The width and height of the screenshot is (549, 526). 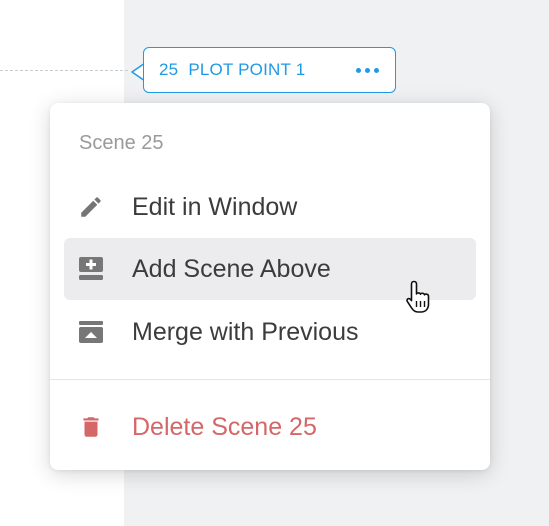 I want to click on timeline-dashed-line, so click(x=64, y=70).